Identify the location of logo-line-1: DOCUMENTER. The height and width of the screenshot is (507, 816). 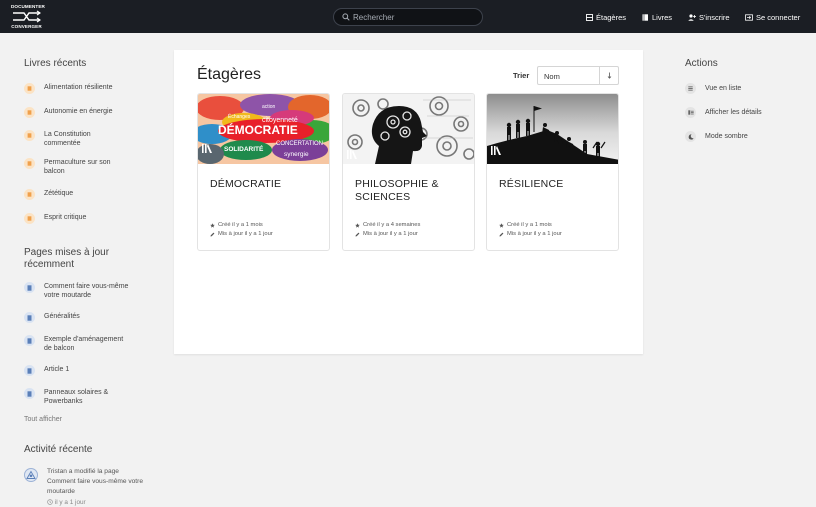
(28, 6).